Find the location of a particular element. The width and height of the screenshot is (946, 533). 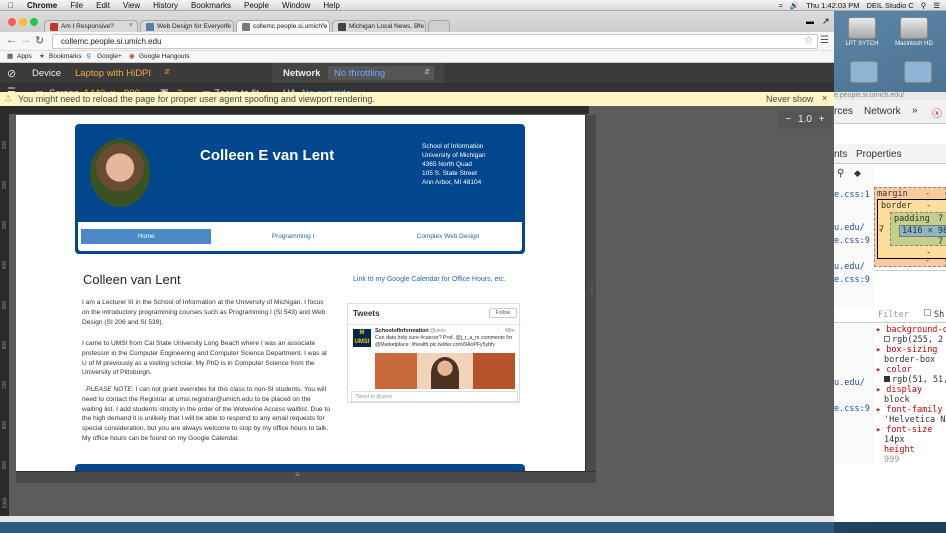

viewport-resize-right: ⋮ is located at coordinates (590, 299).